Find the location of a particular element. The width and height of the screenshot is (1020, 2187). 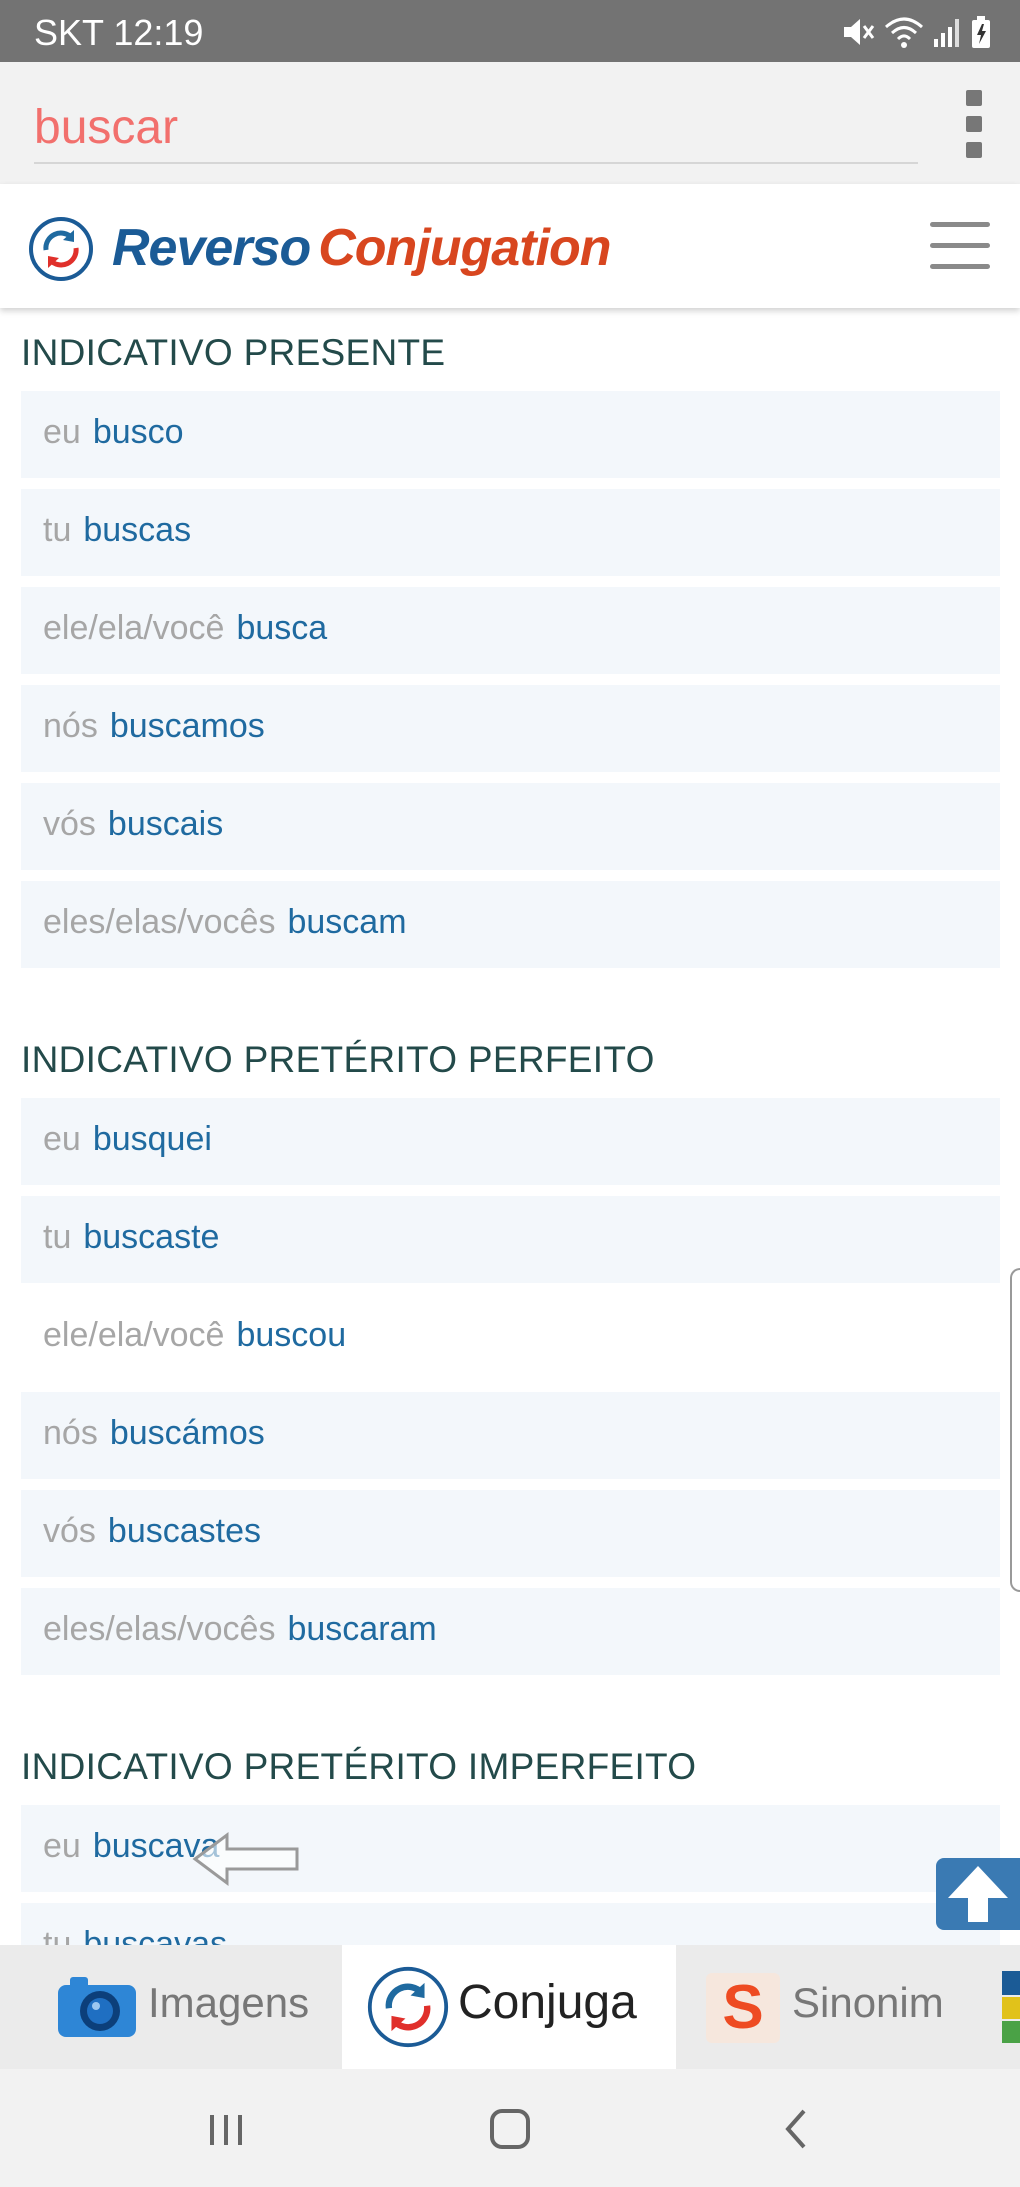

scroll-top-button is located at coordinates (978, 1894).